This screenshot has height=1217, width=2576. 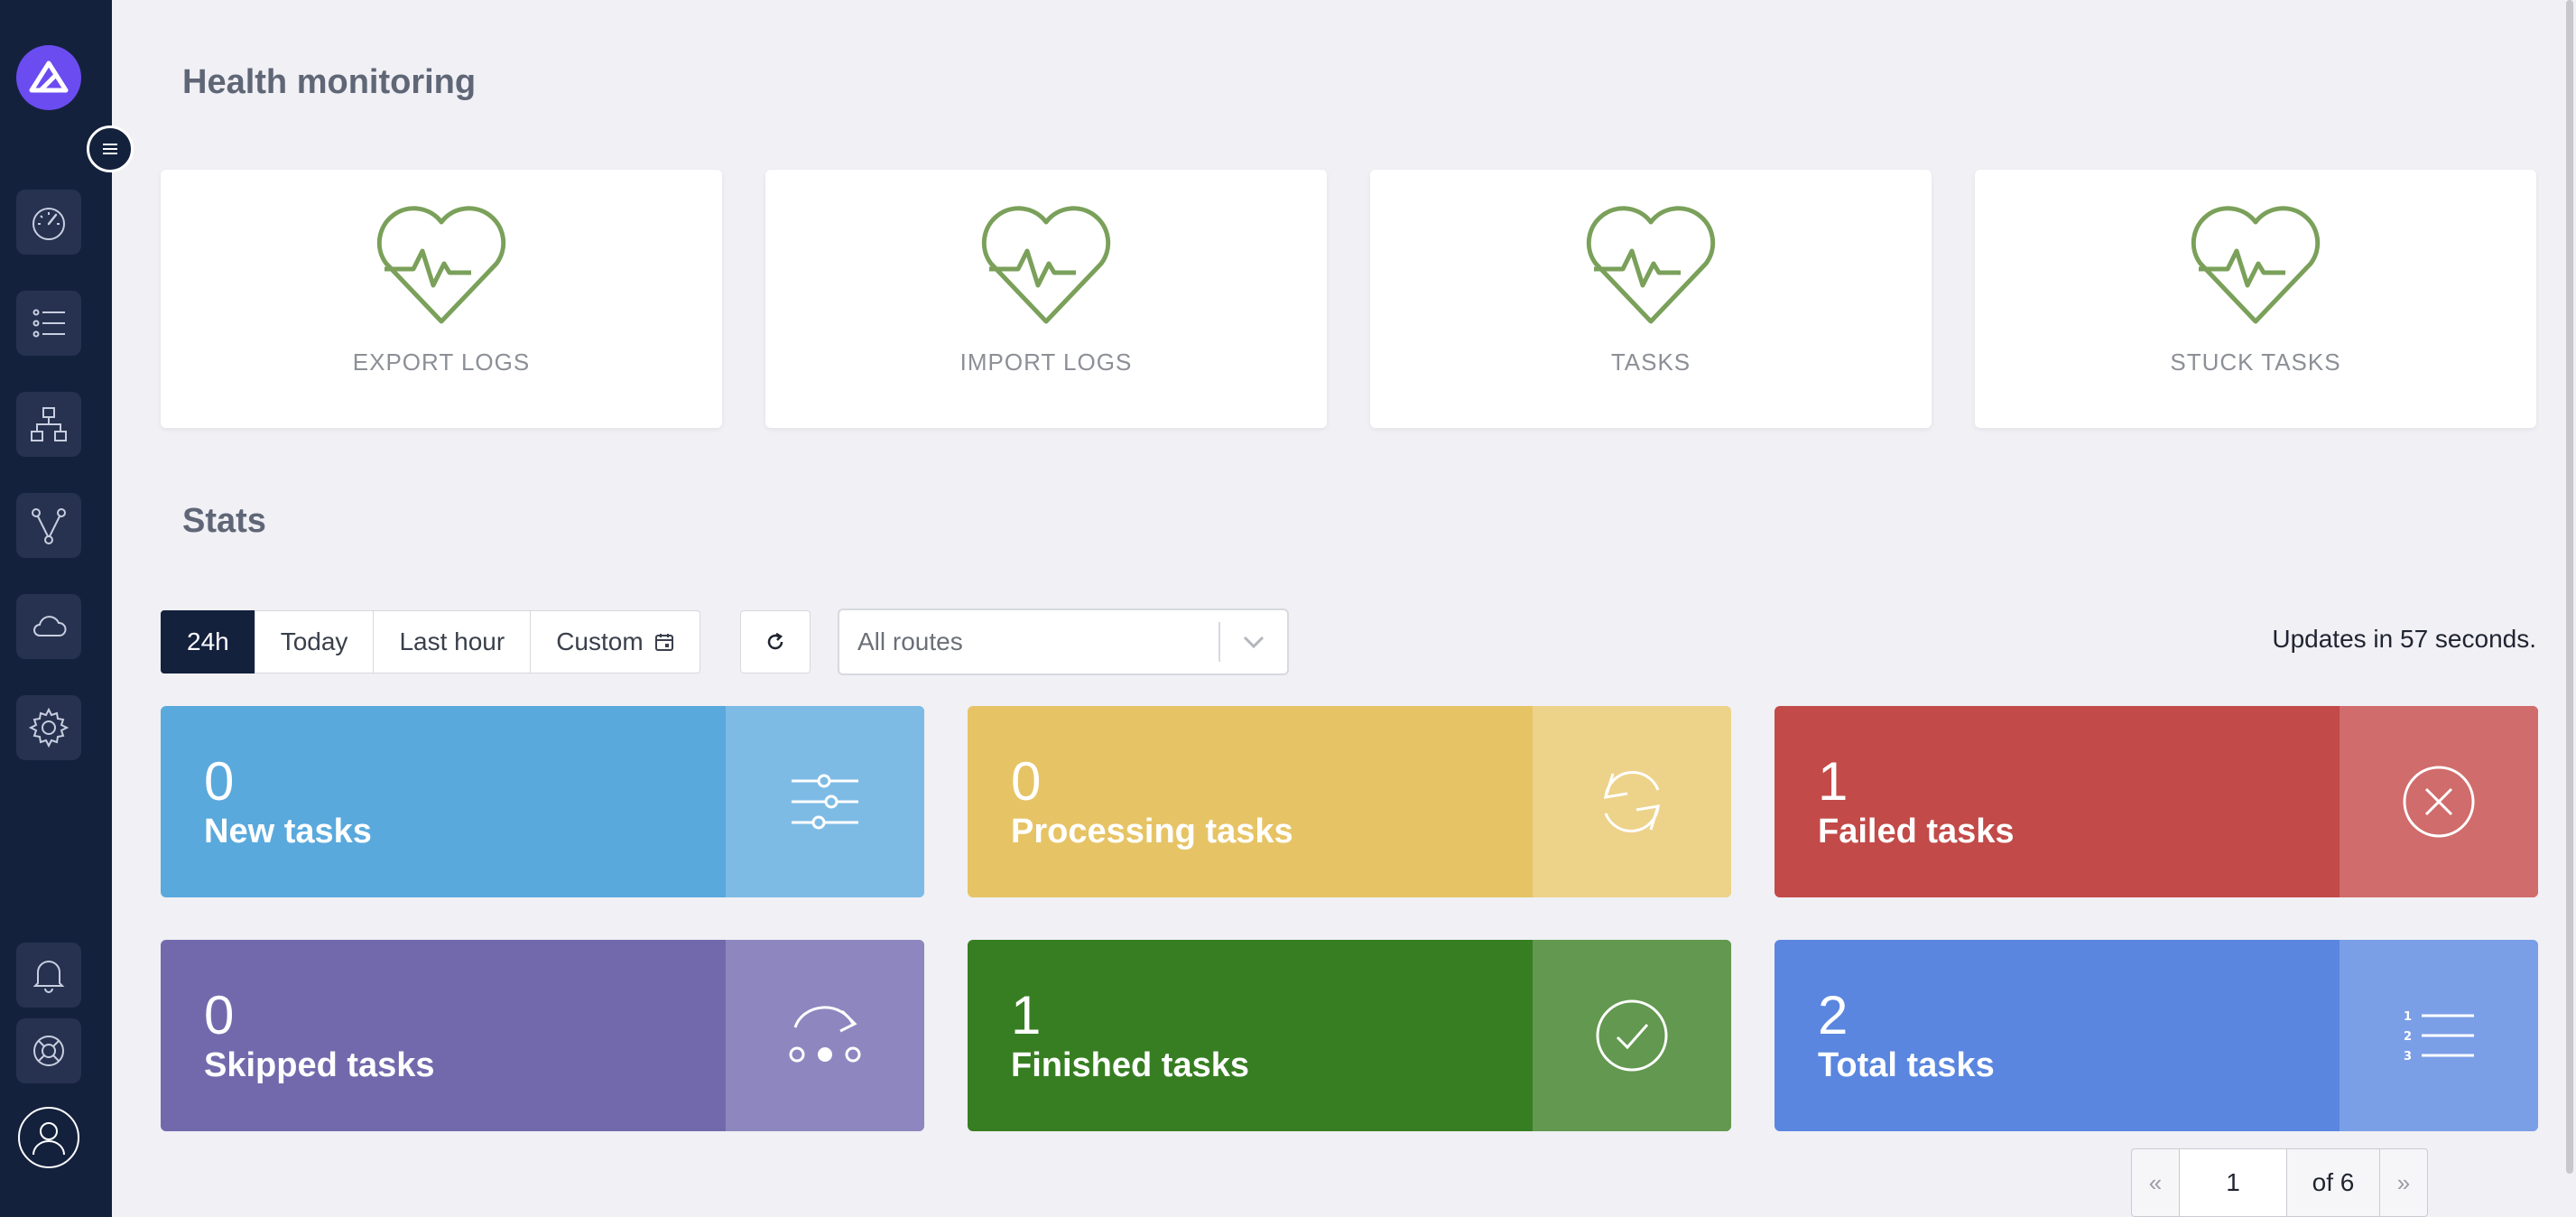 What do you see at coordinates (329, 82) in the screenshot?
I see `health-title: Health monitoring` at bounding box center [329, 82].